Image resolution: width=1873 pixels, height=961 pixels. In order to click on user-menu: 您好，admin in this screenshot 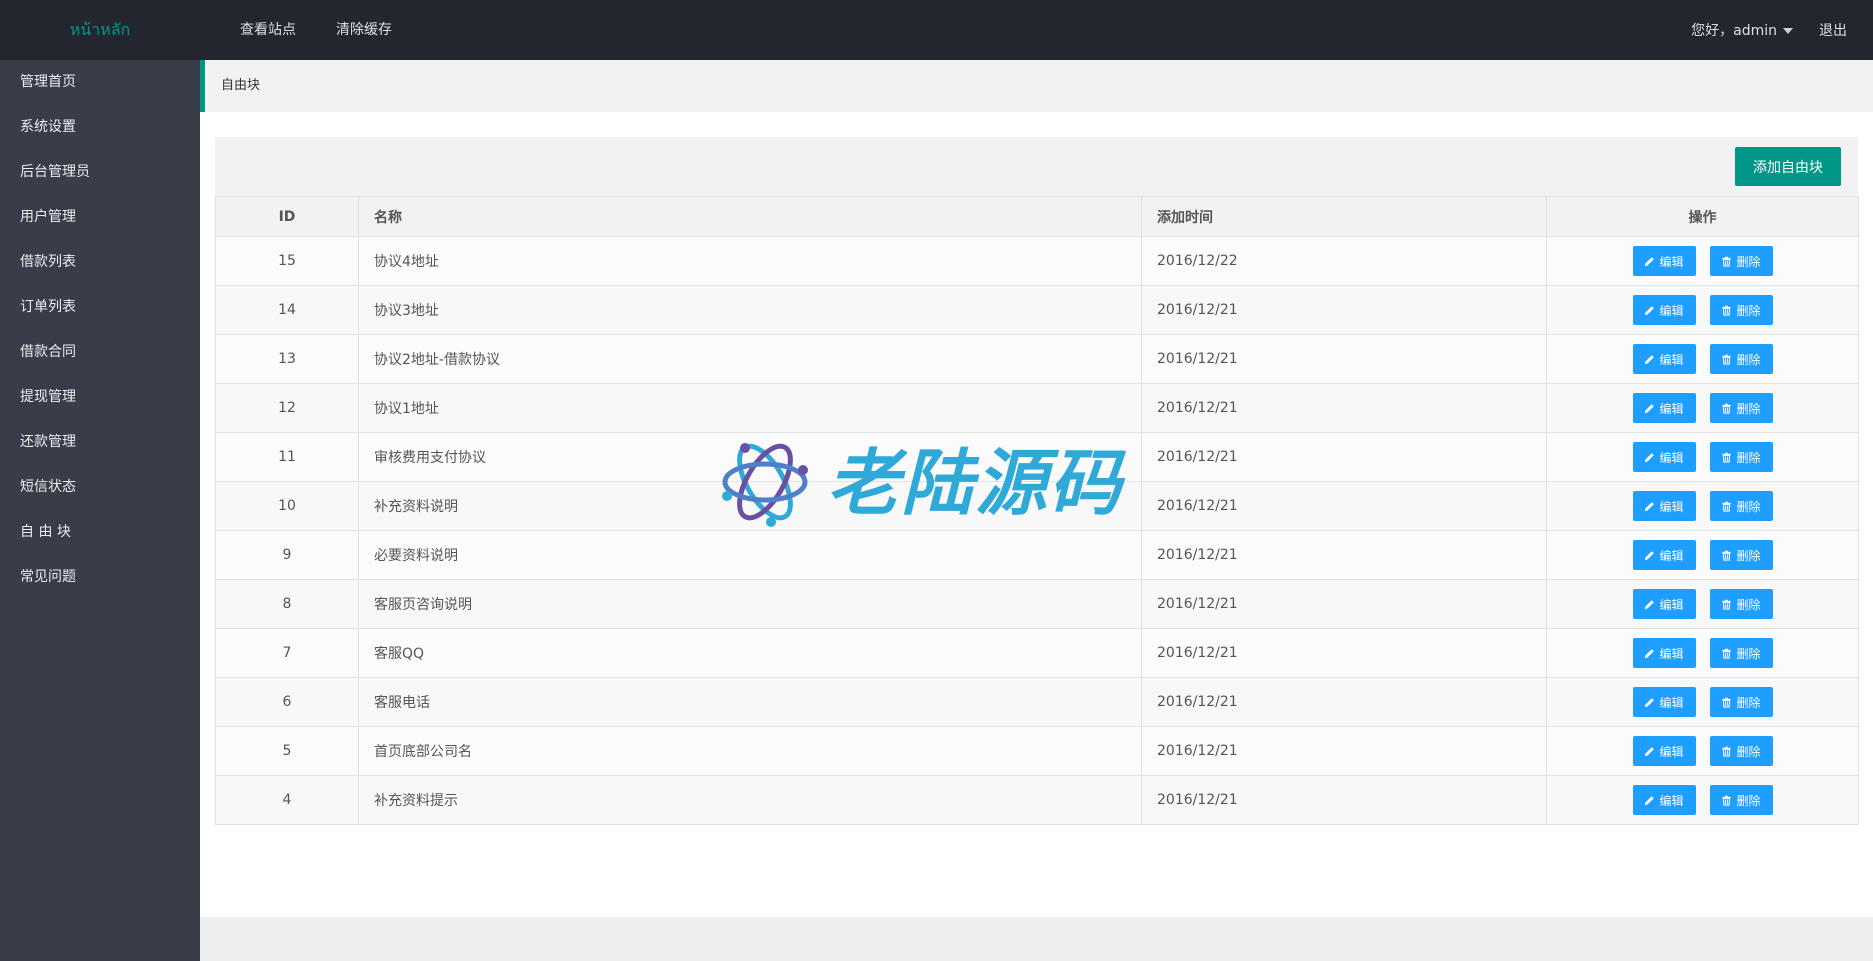, I will do `click(1742, 30)`.